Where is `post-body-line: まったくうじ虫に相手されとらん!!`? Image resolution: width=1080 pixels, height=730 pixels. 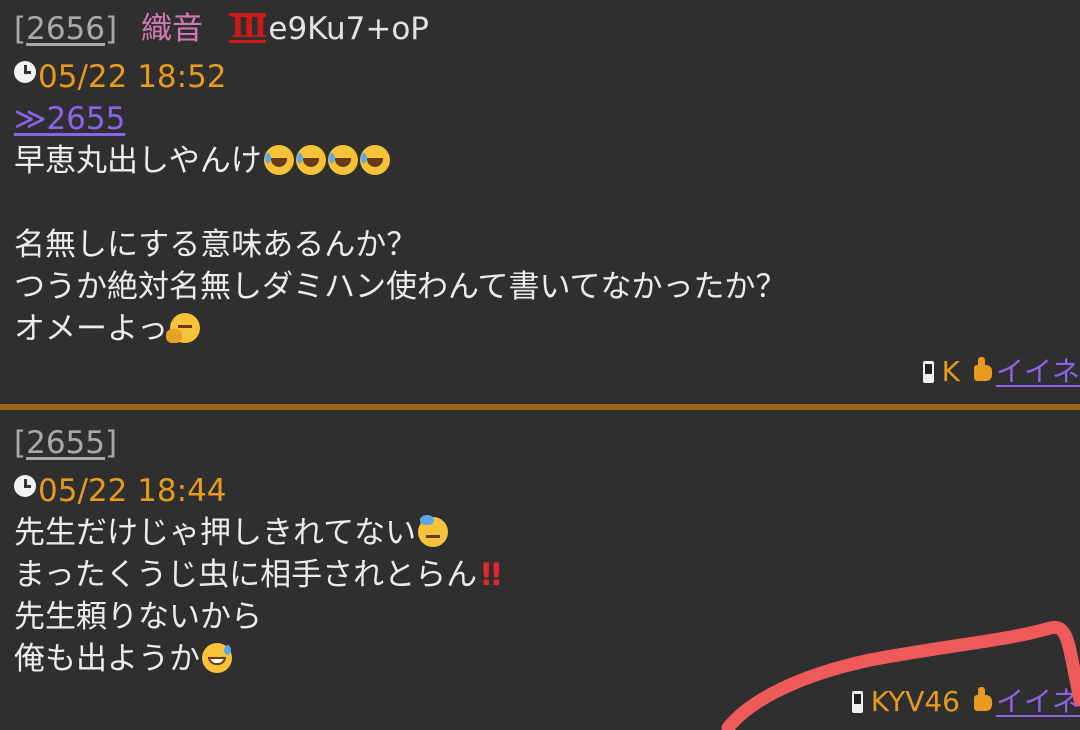 post-body-line: まったくうじ虫に相手されとらん!! is located at coordinates (258, 575).